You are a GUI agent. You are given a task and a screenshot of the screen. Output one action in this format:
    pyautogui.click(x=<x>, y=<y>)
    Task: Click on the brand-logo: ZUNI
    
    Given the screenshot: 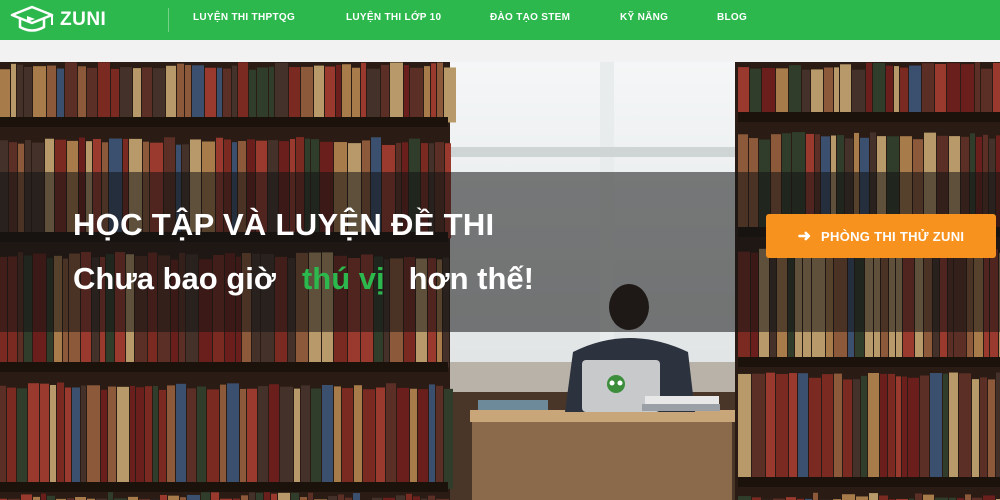 What is the action you would take?
    pyautogui.click(x=58, y=20)
    